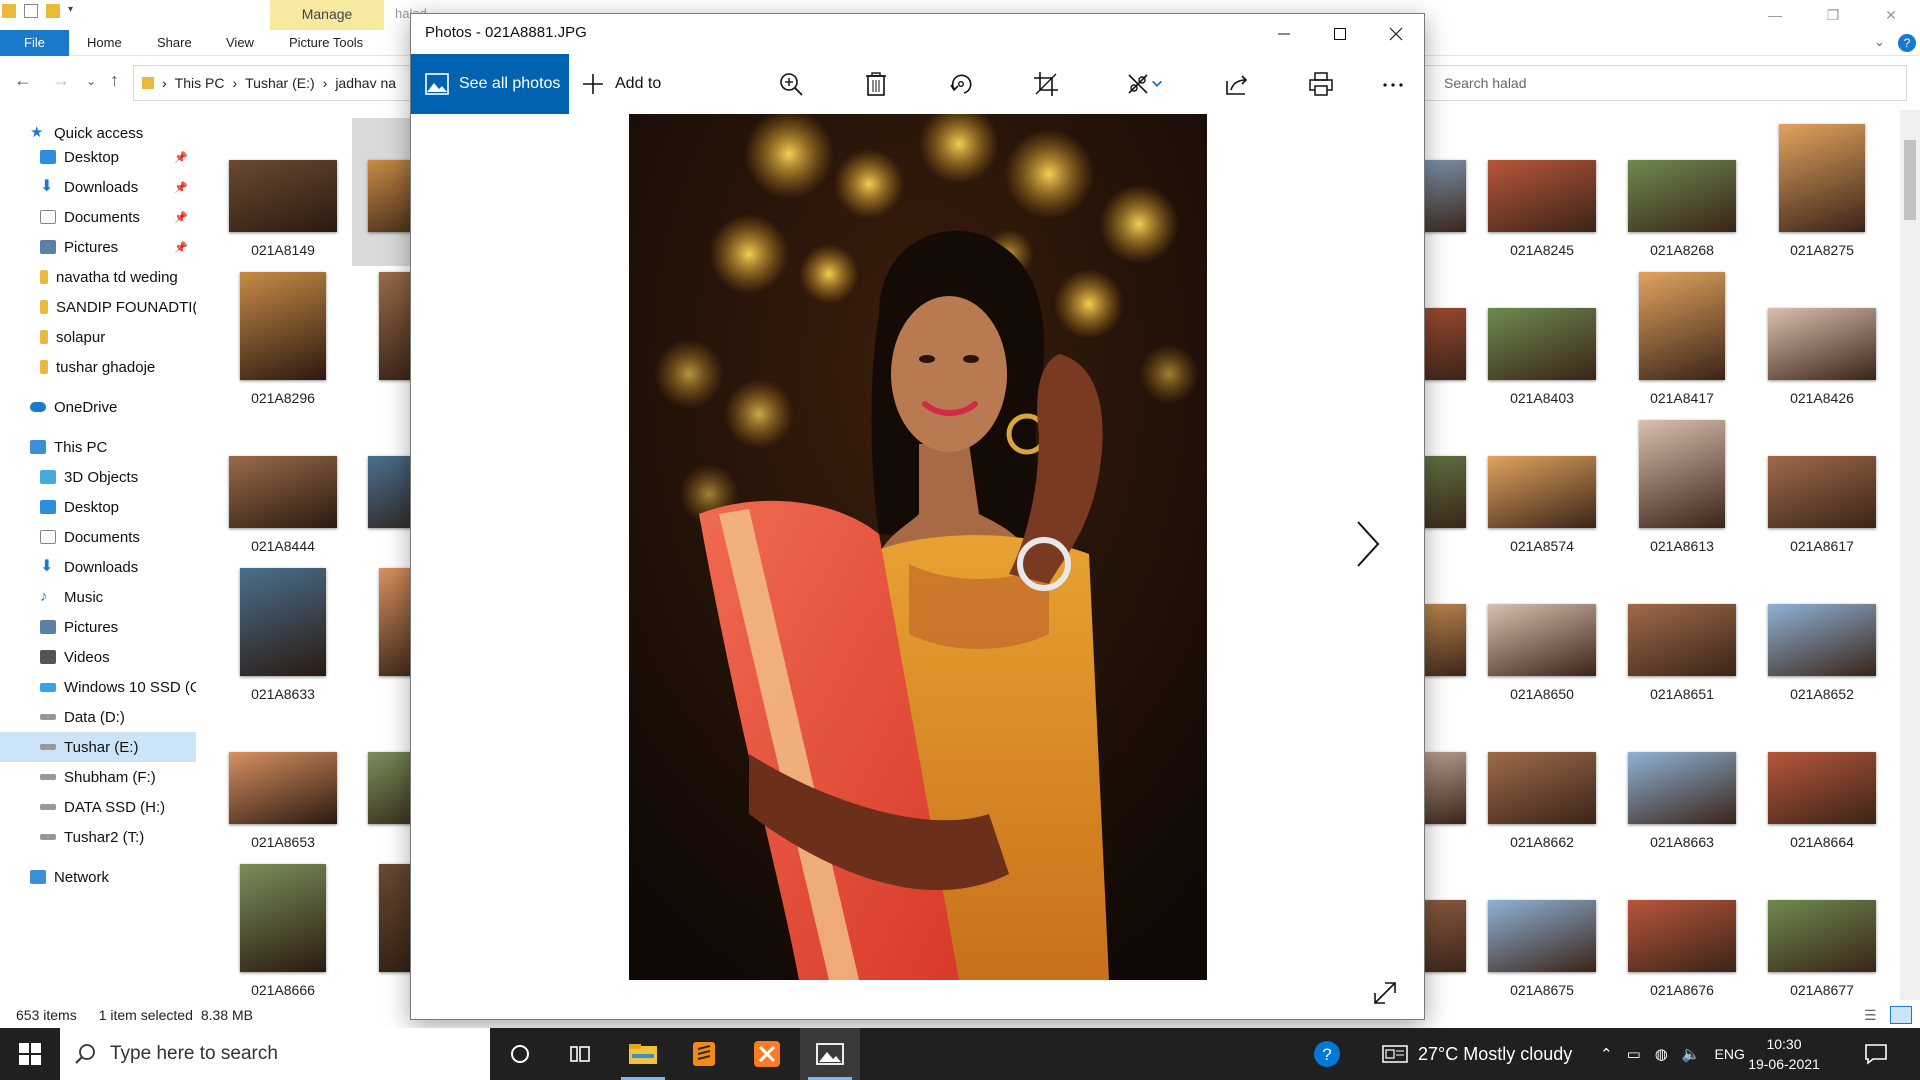 Image resolution: width=1920 pixels, height=1080 pixels. Describe the element at coordinates (1784, 1054) in the screenshot. I see `clock: 10:30 19-06-2021` at that location.